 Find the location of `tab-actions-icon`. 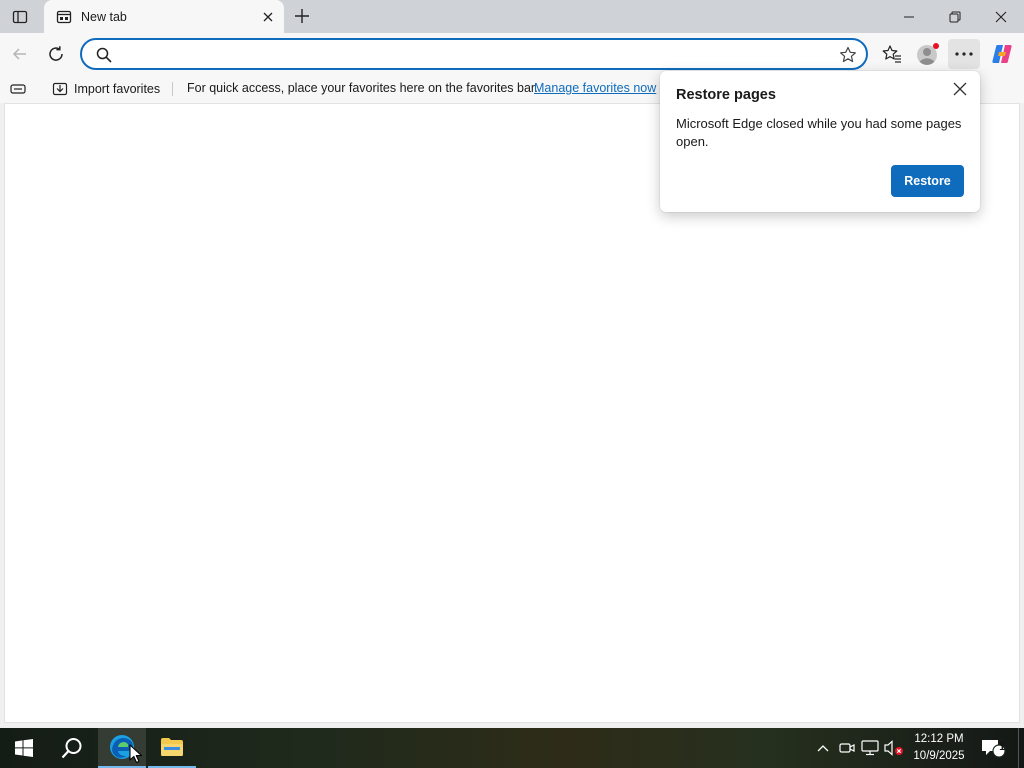

tab-actions-icon is located at coordinates (20, 17).